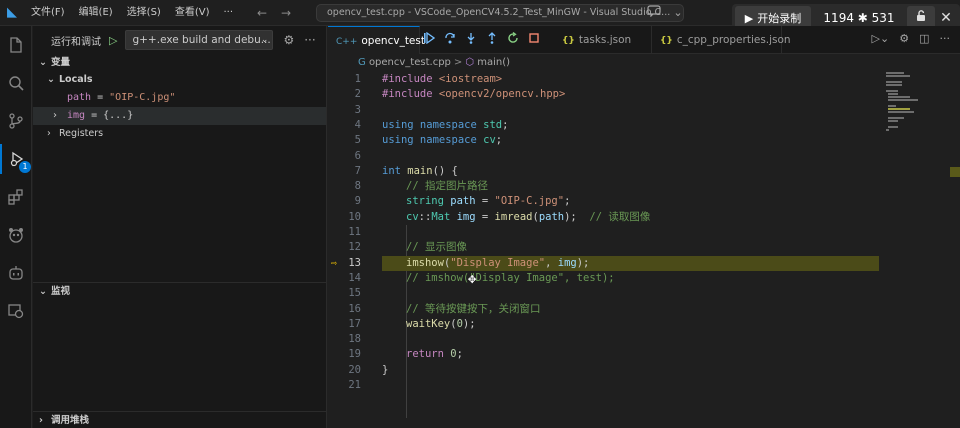 The height and width of the screenshot is (428, 960). Describe the element at coordinates (405, 354) in the screenshot. I see `code-line: 19 return 0;` at that location.